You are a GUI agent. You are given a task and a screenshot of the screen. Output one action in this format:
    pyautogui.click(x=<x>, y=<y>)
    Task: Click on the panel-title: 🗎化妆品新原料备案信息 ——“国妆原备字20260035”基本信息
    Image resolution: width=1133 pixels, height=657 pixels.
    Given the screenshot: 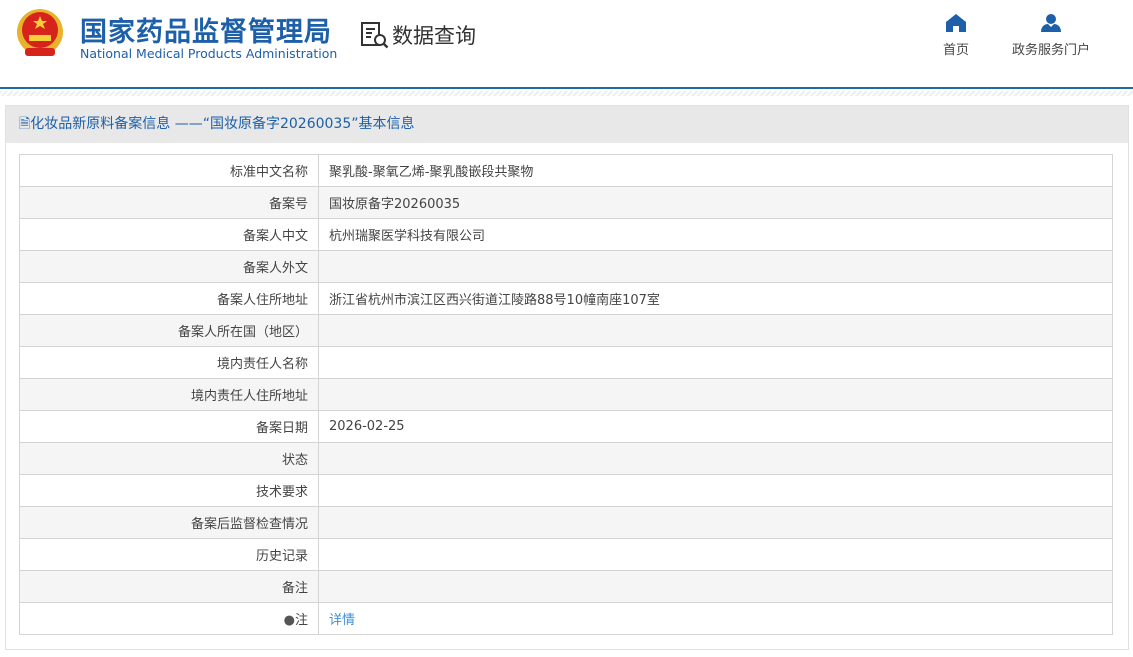 What is the action you would take?
    pyautogui.click(x=567, y=124)
    